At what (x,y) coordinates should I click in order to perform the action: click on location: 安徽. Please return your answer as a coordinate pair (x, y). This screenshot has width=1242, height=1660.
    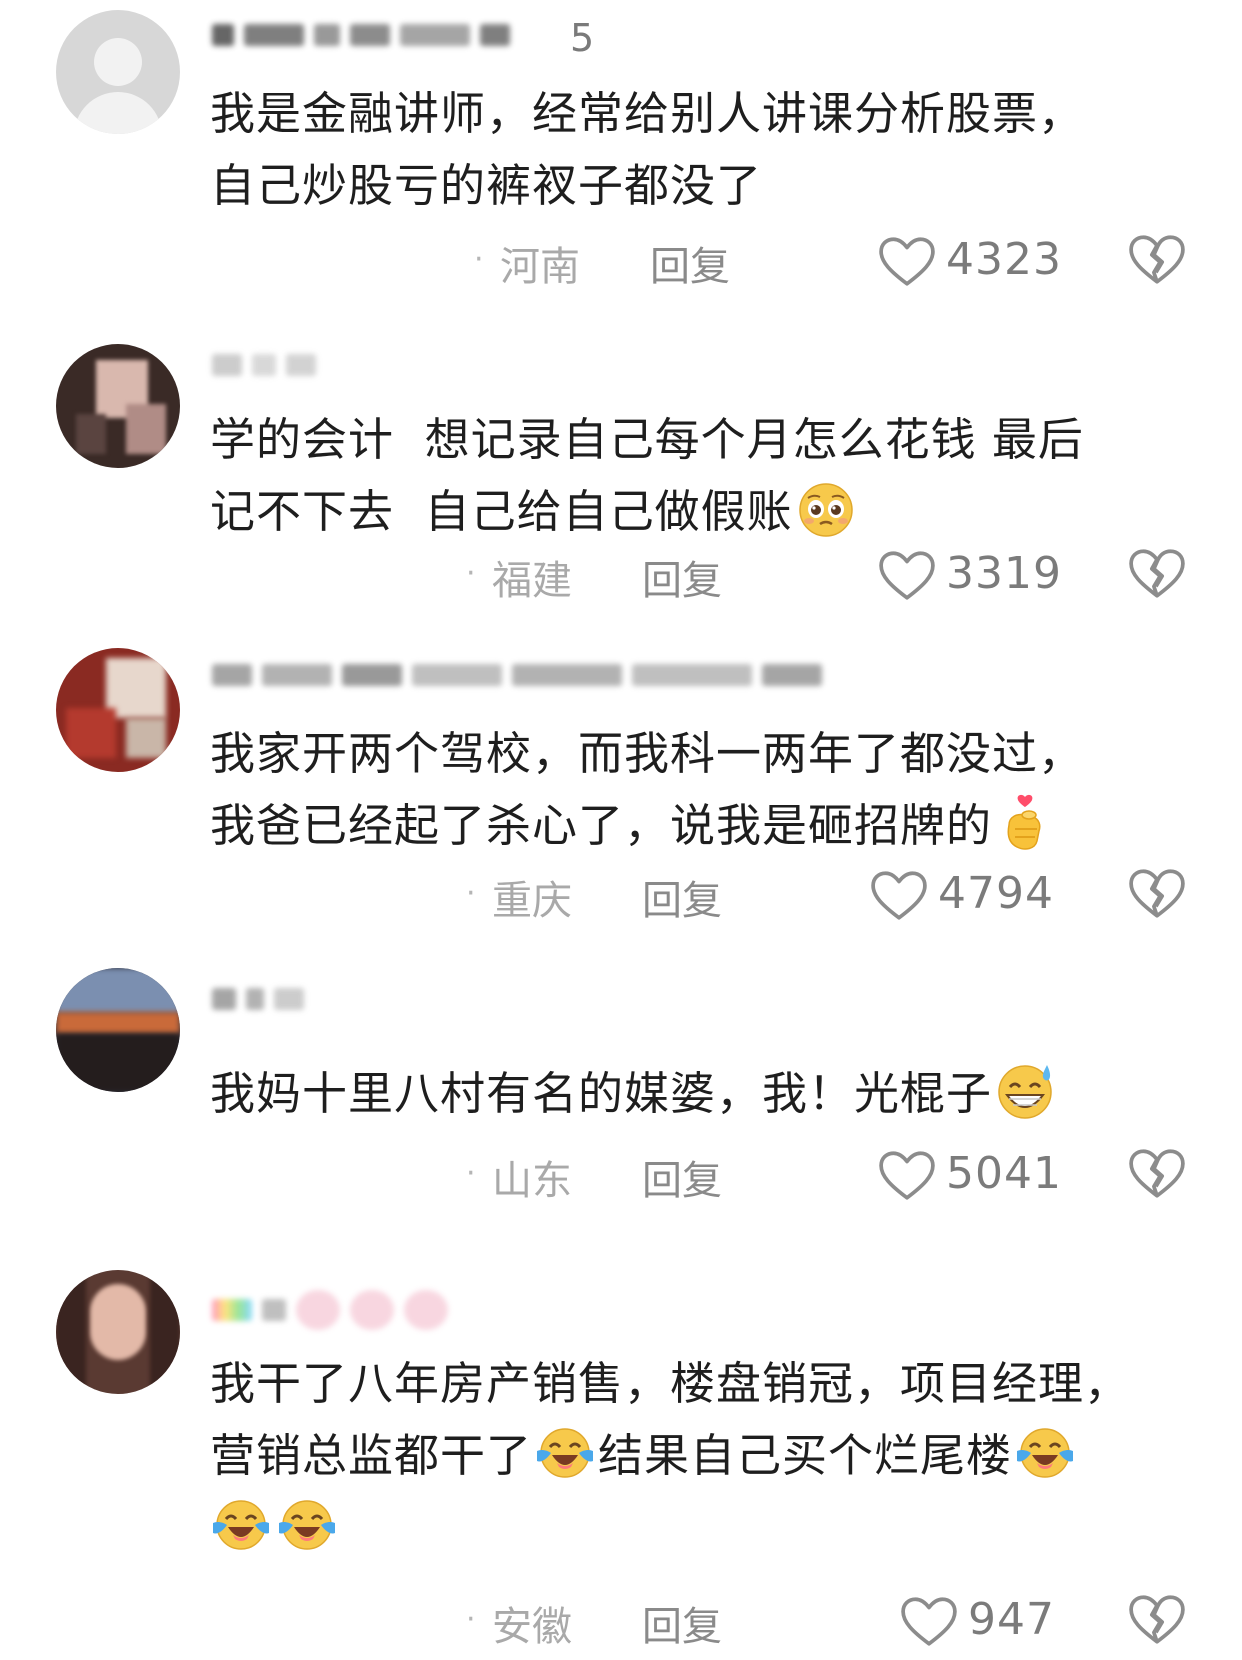
    Looking at the image, I should click on (532, 1627).